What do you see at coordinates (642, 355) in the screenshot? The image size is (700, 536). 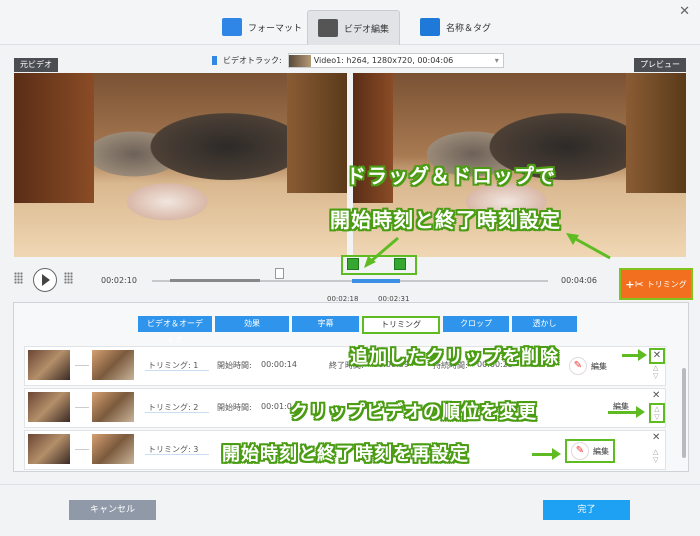 I see `arrow-delete-head` at bounding box center [642, 355].